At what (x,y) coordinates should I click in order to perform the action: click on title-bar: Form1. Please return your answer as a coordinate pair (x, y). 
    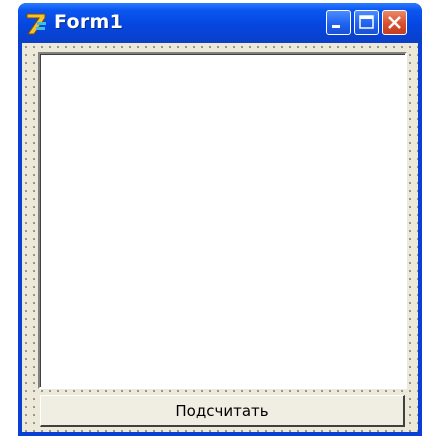
    Looking at the image, I should click on (220, 23).